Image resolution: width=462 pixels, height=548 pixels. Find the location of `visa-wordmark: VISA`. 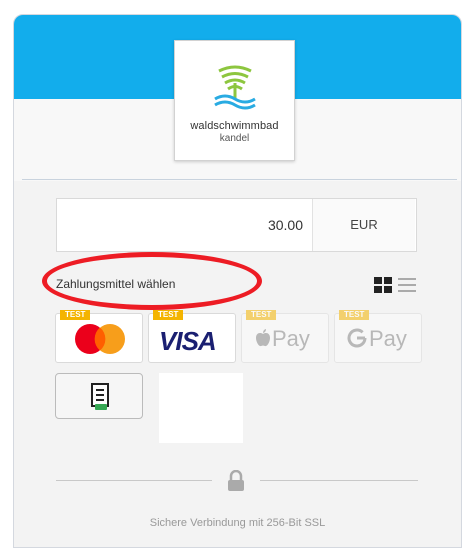

visa-wordmark: VISA is located at coordinates (188, 341).